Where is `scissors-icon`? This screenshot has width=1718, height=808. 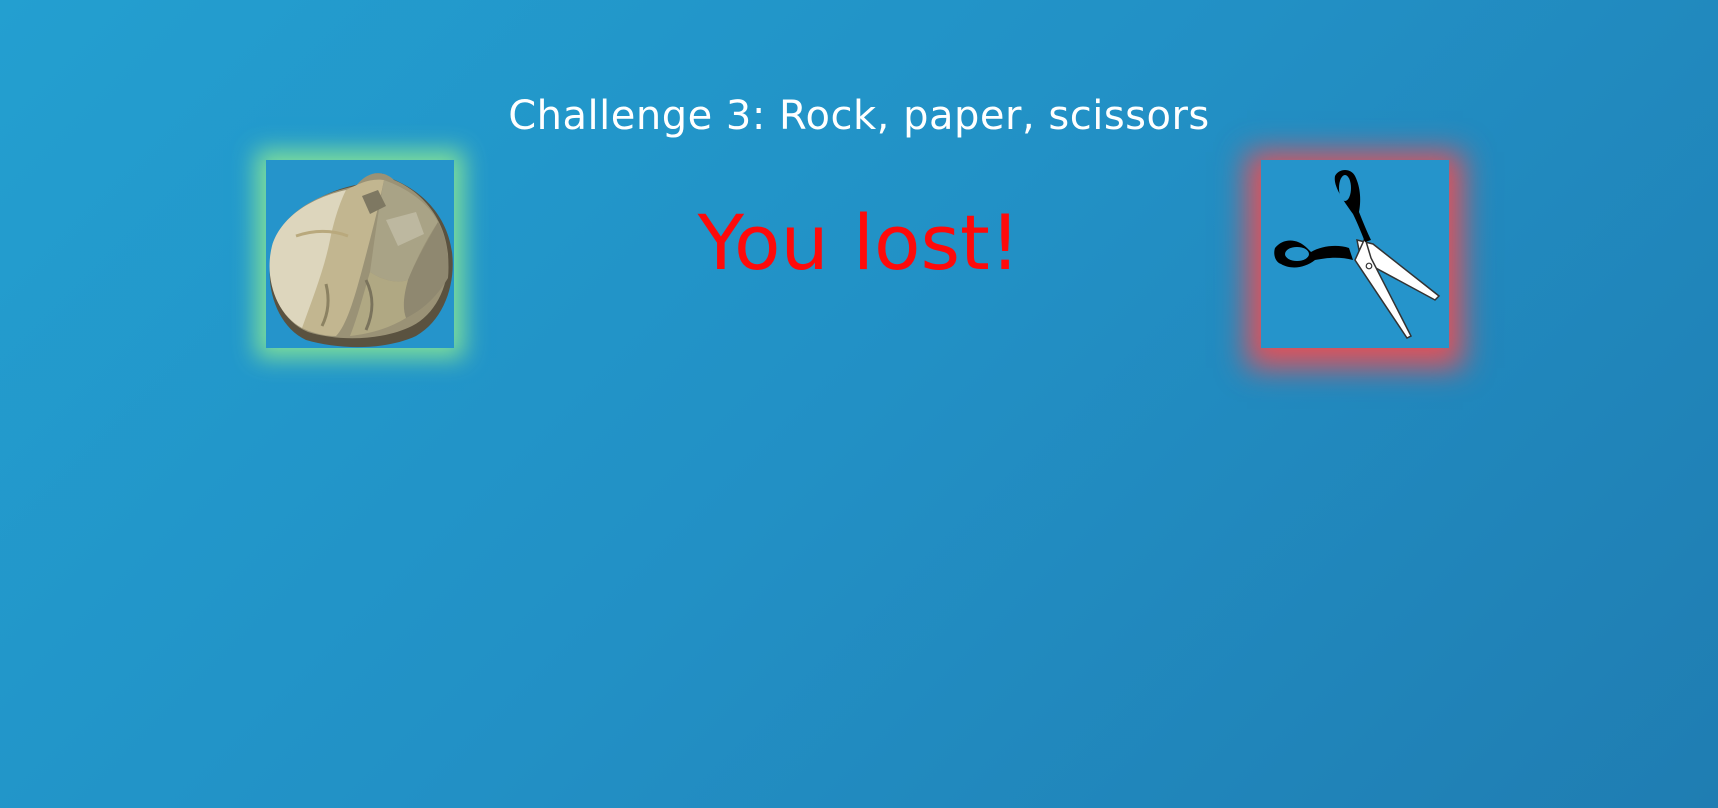 scissors-icon is located at coordinates (1357, 254).